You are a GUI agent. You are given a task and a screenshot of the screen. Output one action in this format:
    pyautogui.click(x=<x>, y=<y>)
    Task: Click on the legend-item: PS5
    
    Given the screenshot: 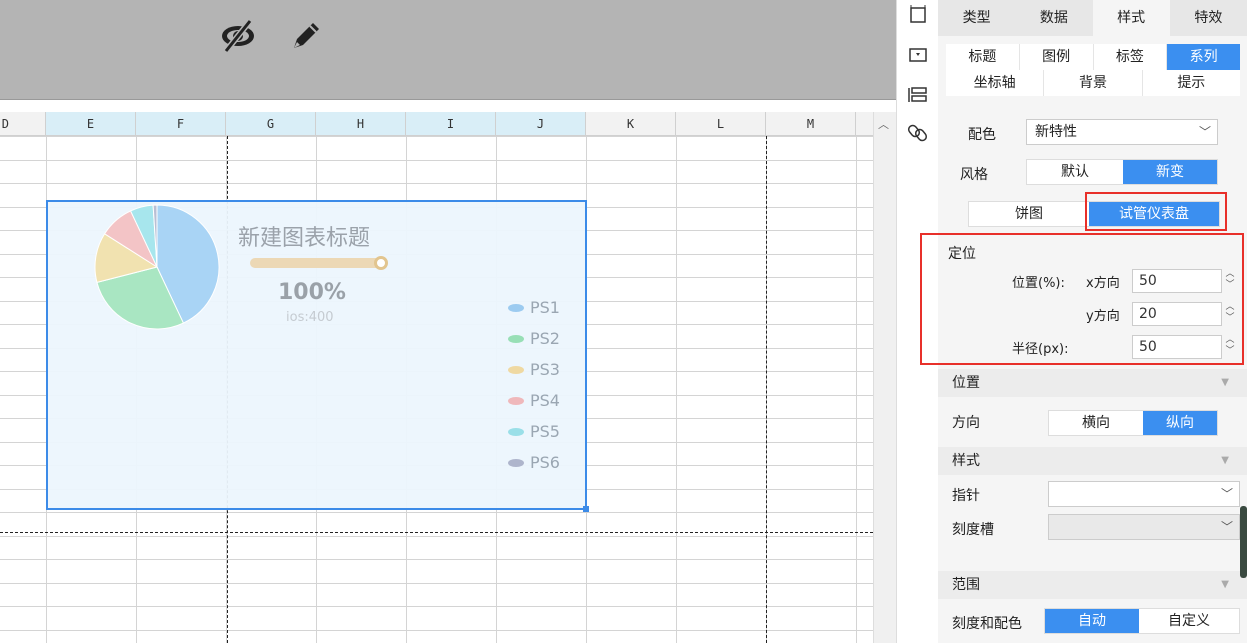 What is the action you would take?
    pyautogui.click(x=534, y=431)
    